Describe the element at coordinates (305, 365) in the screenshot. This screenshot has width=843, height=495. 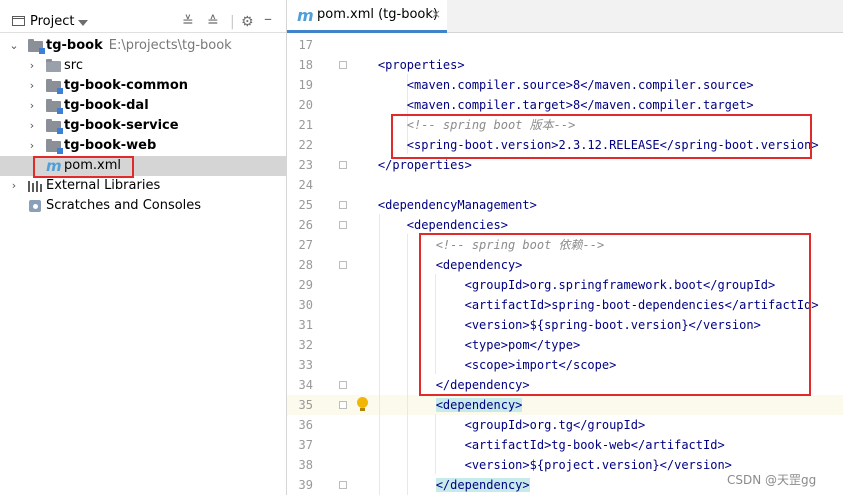
I see `line-number: 33` at that location.